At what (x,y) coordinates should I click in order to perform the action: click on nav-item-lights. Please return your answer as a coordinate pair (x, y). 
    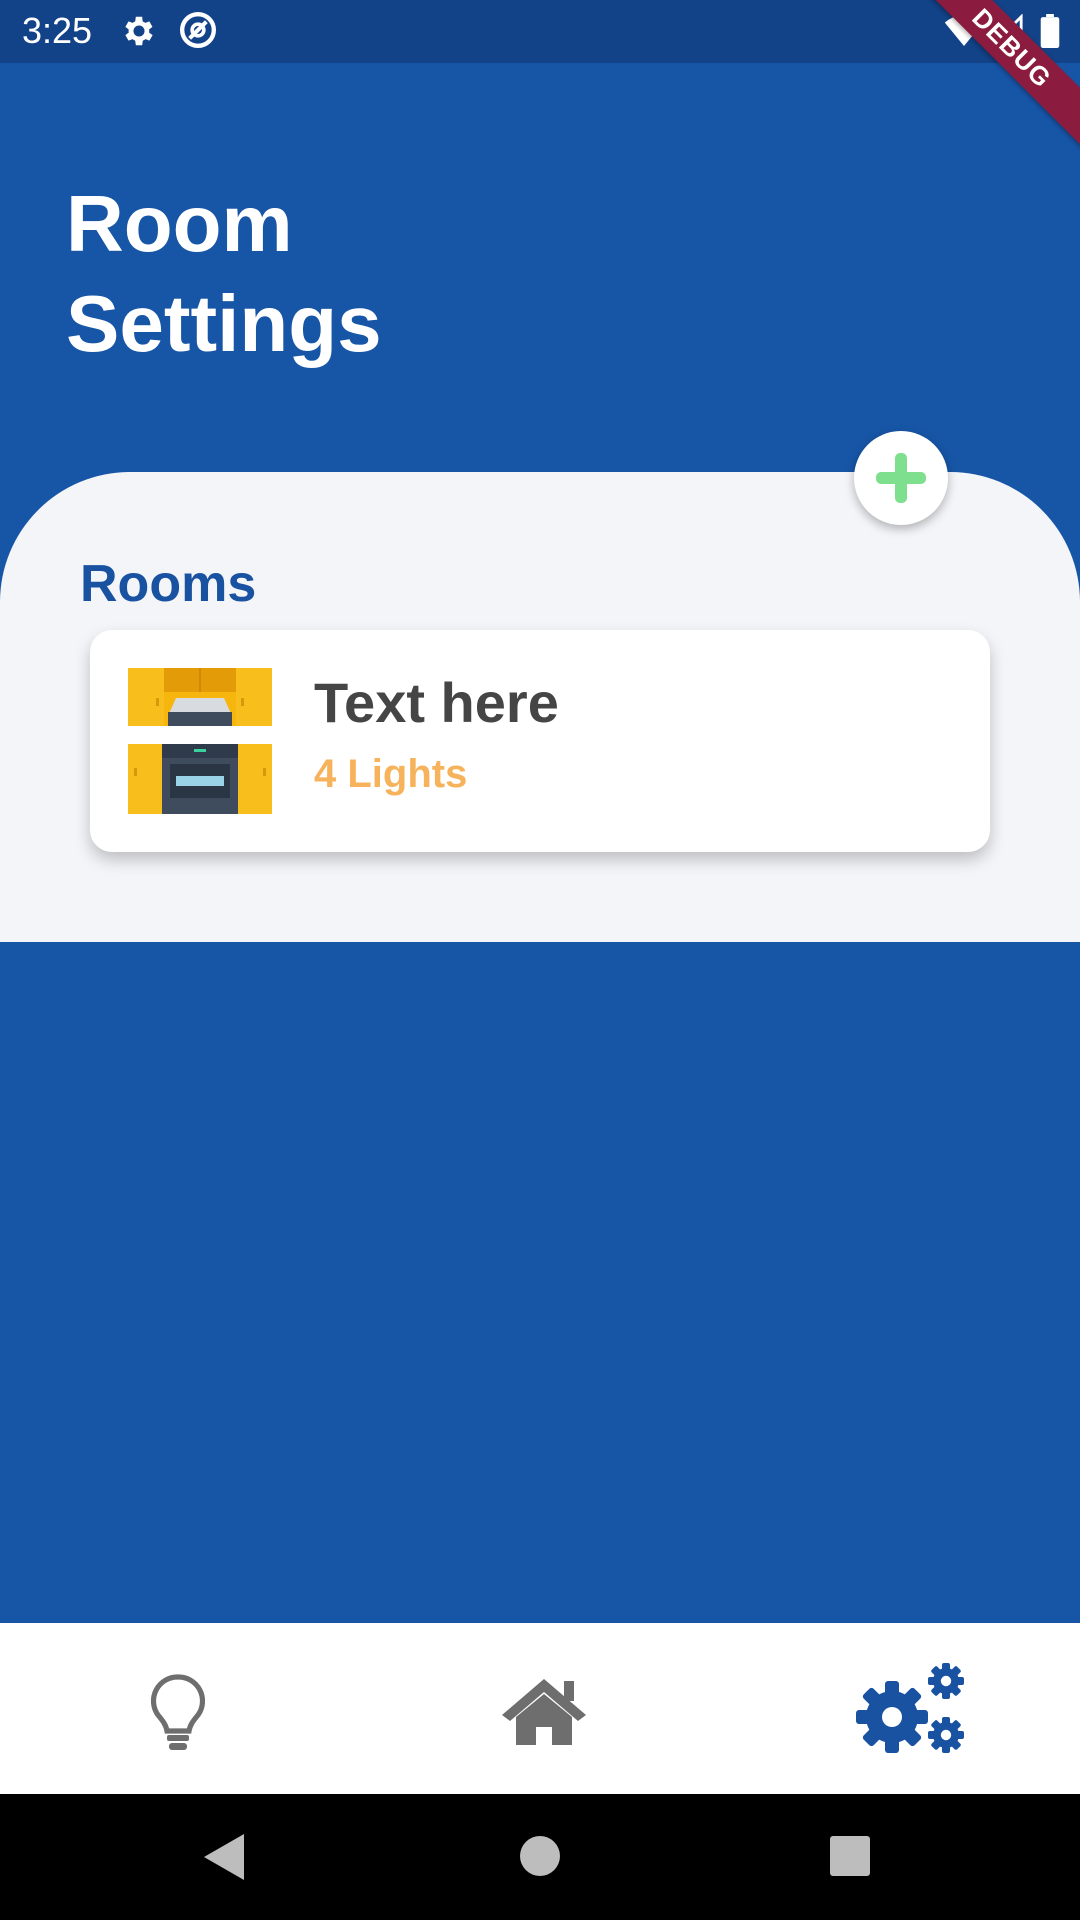
    Looking at the image, I should click on (180, 1708).